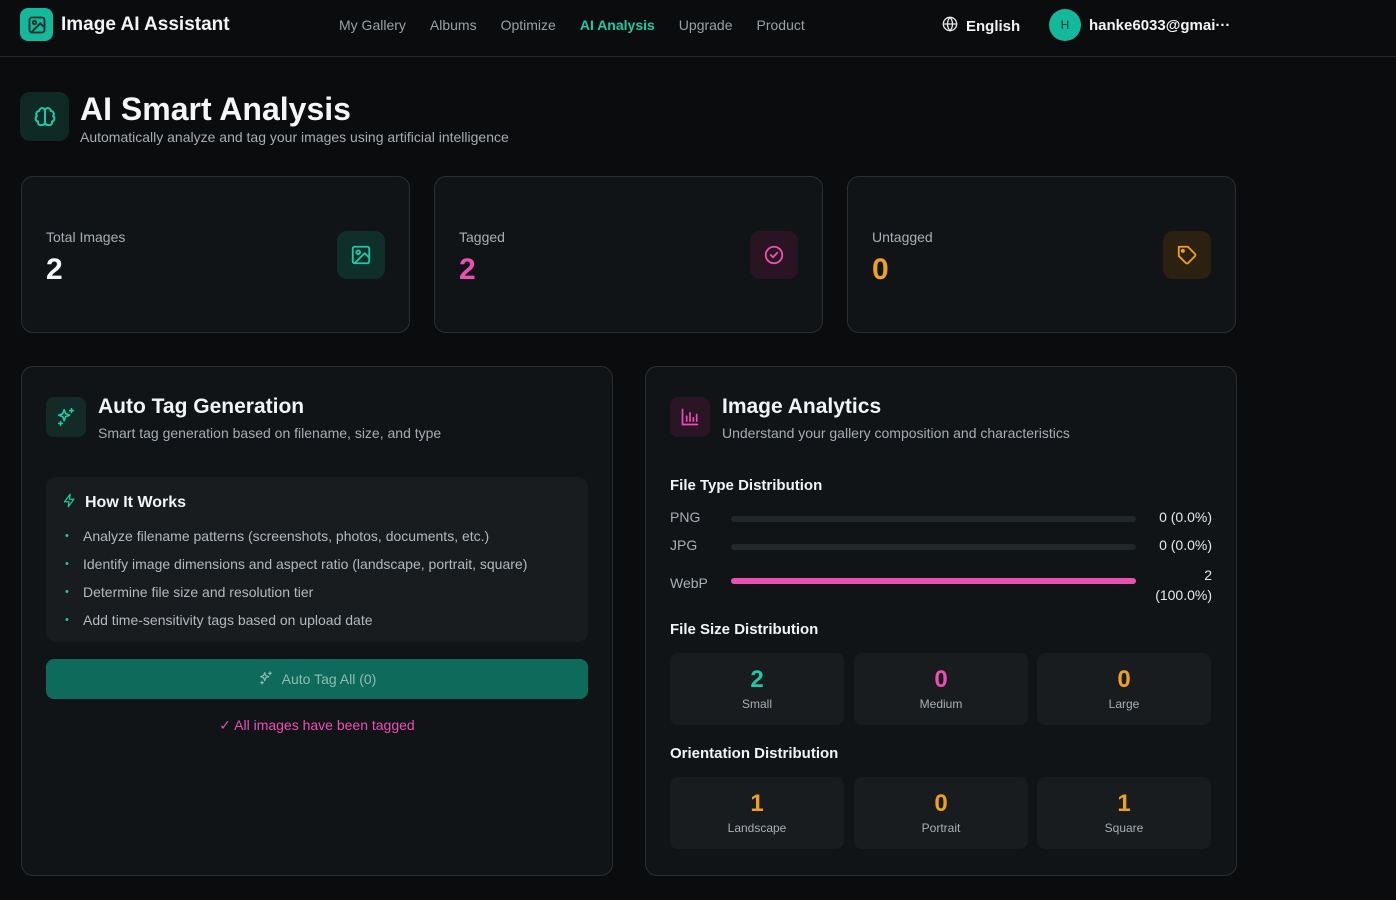 This screenshot has height=900, width=1396. I want to click on file-size-tile-small: 2 Small, so click(757, 689).